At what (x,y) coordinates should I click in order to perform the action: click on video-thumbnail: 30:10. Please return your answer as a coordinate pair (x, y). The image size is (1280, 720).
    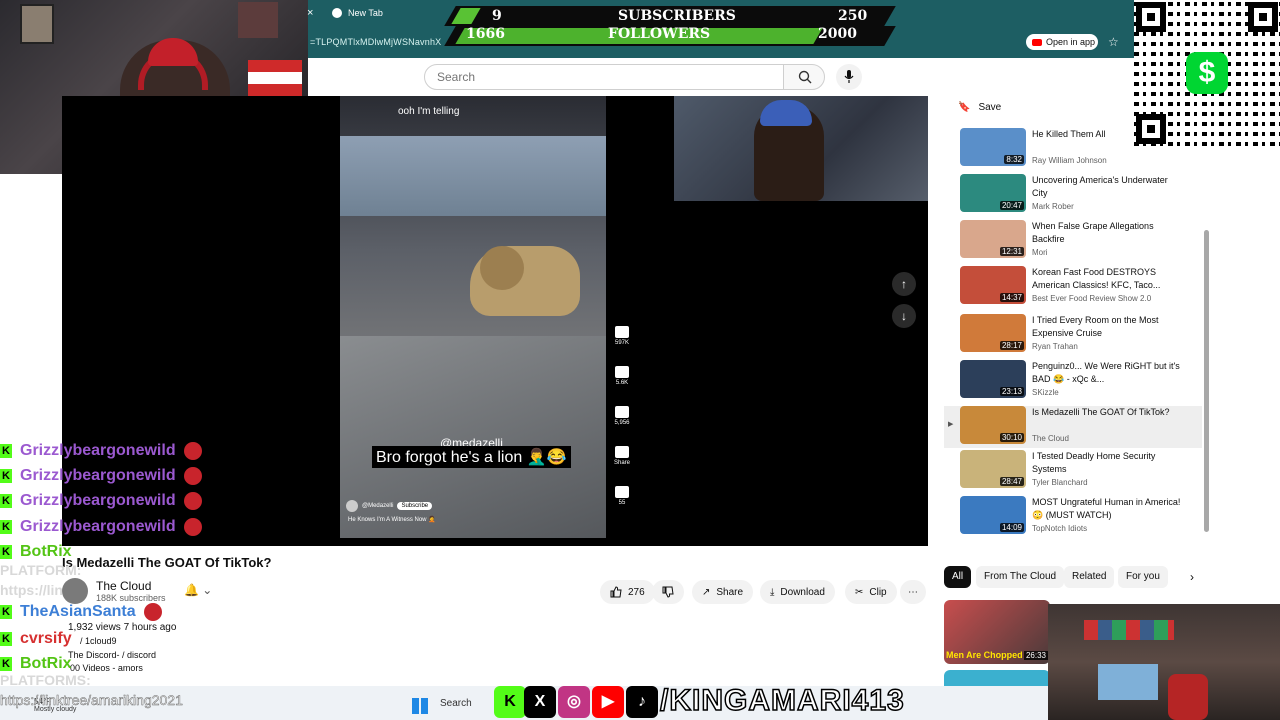
    Looking at the image, I should click on (993, 425).